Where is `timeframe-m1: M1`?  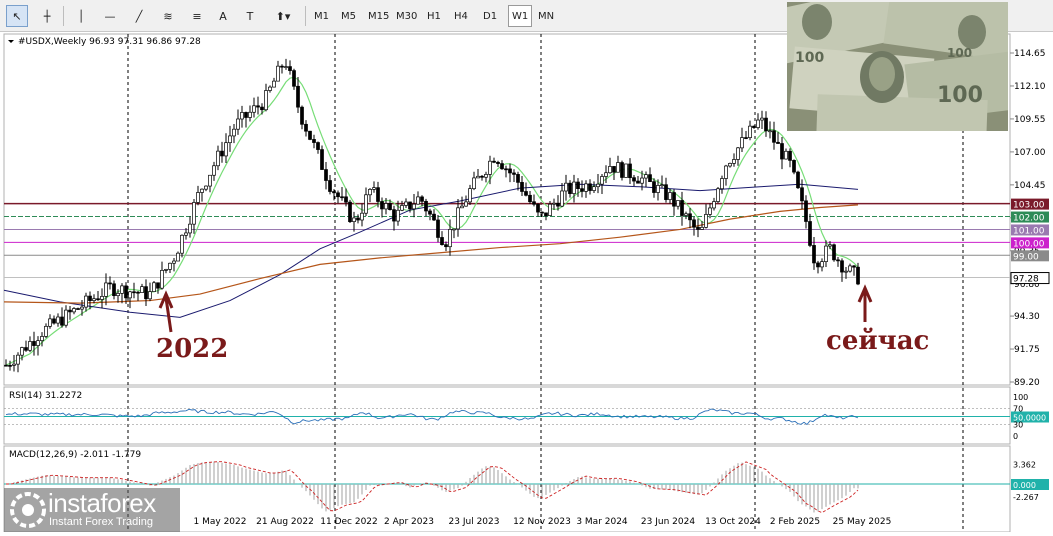
timeframe-m1: M1 is located at coordinates (321, 16).